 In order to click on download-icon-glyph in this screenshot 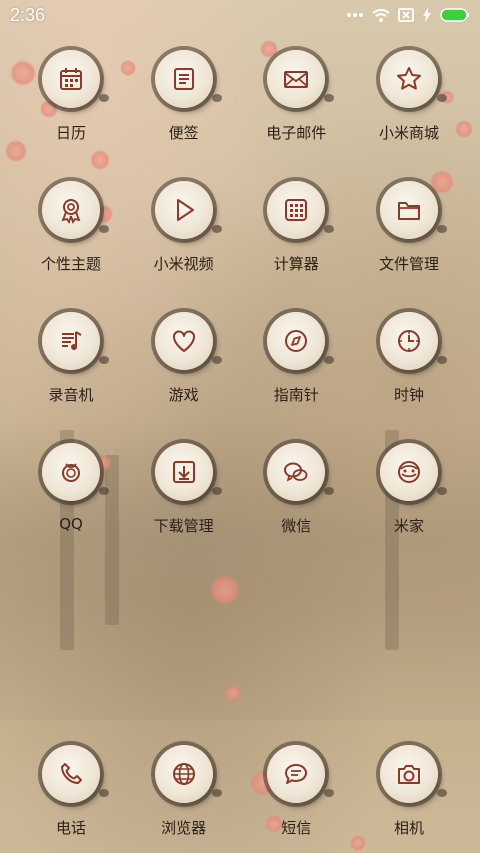, I will do `click(183, 472)`.